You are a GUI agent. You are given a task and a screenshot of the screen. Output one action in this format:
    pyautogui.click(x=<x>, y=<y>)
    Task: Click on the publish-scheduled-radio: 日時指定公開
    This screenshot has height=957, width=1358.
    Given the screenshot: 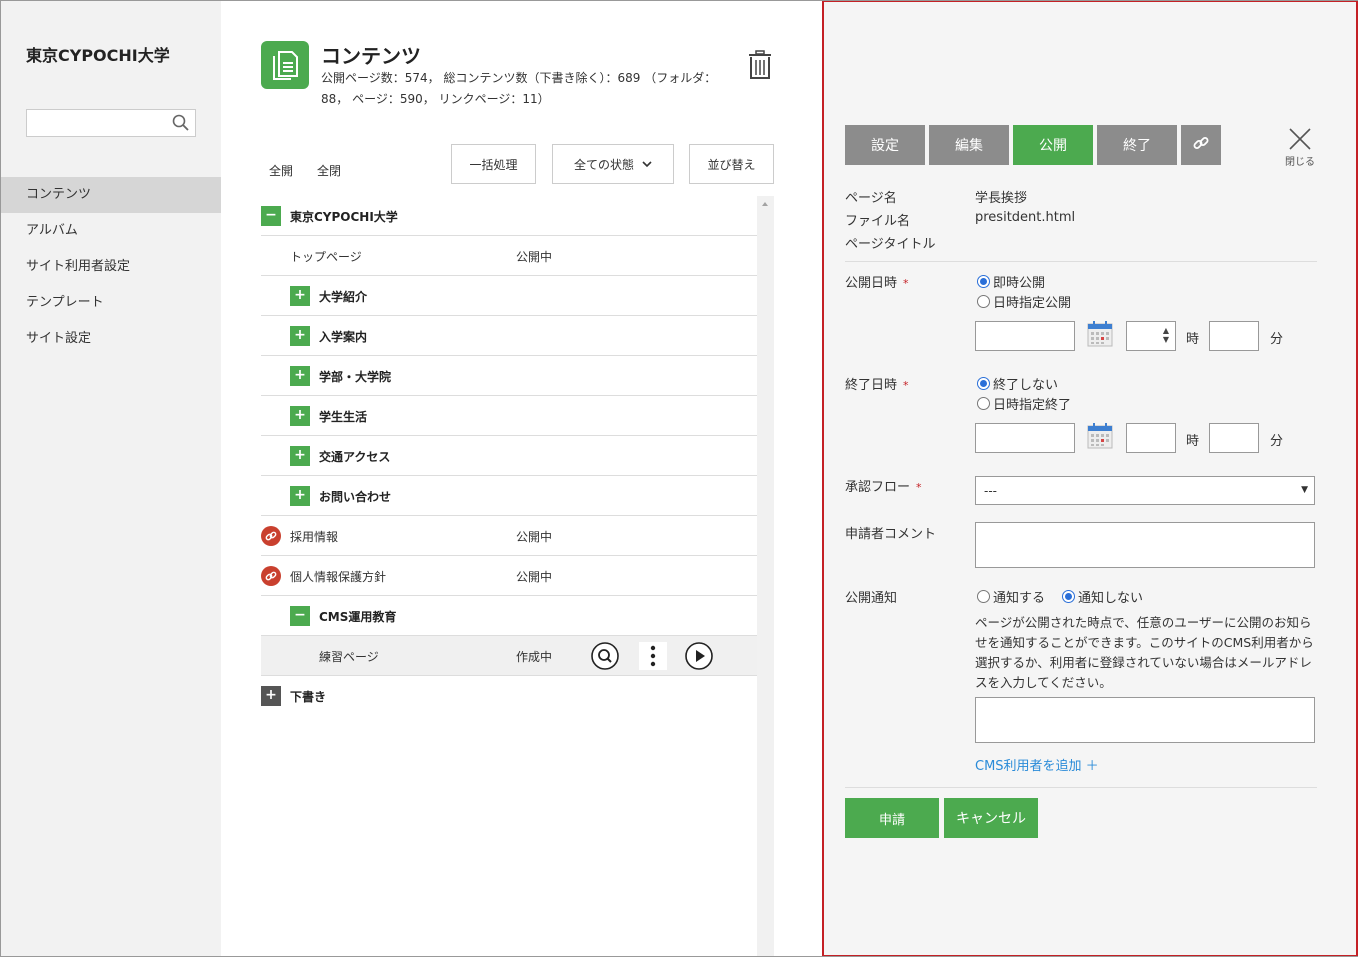 What is the action you would take?
    pyautogui.click(x=1024, y=301)
    